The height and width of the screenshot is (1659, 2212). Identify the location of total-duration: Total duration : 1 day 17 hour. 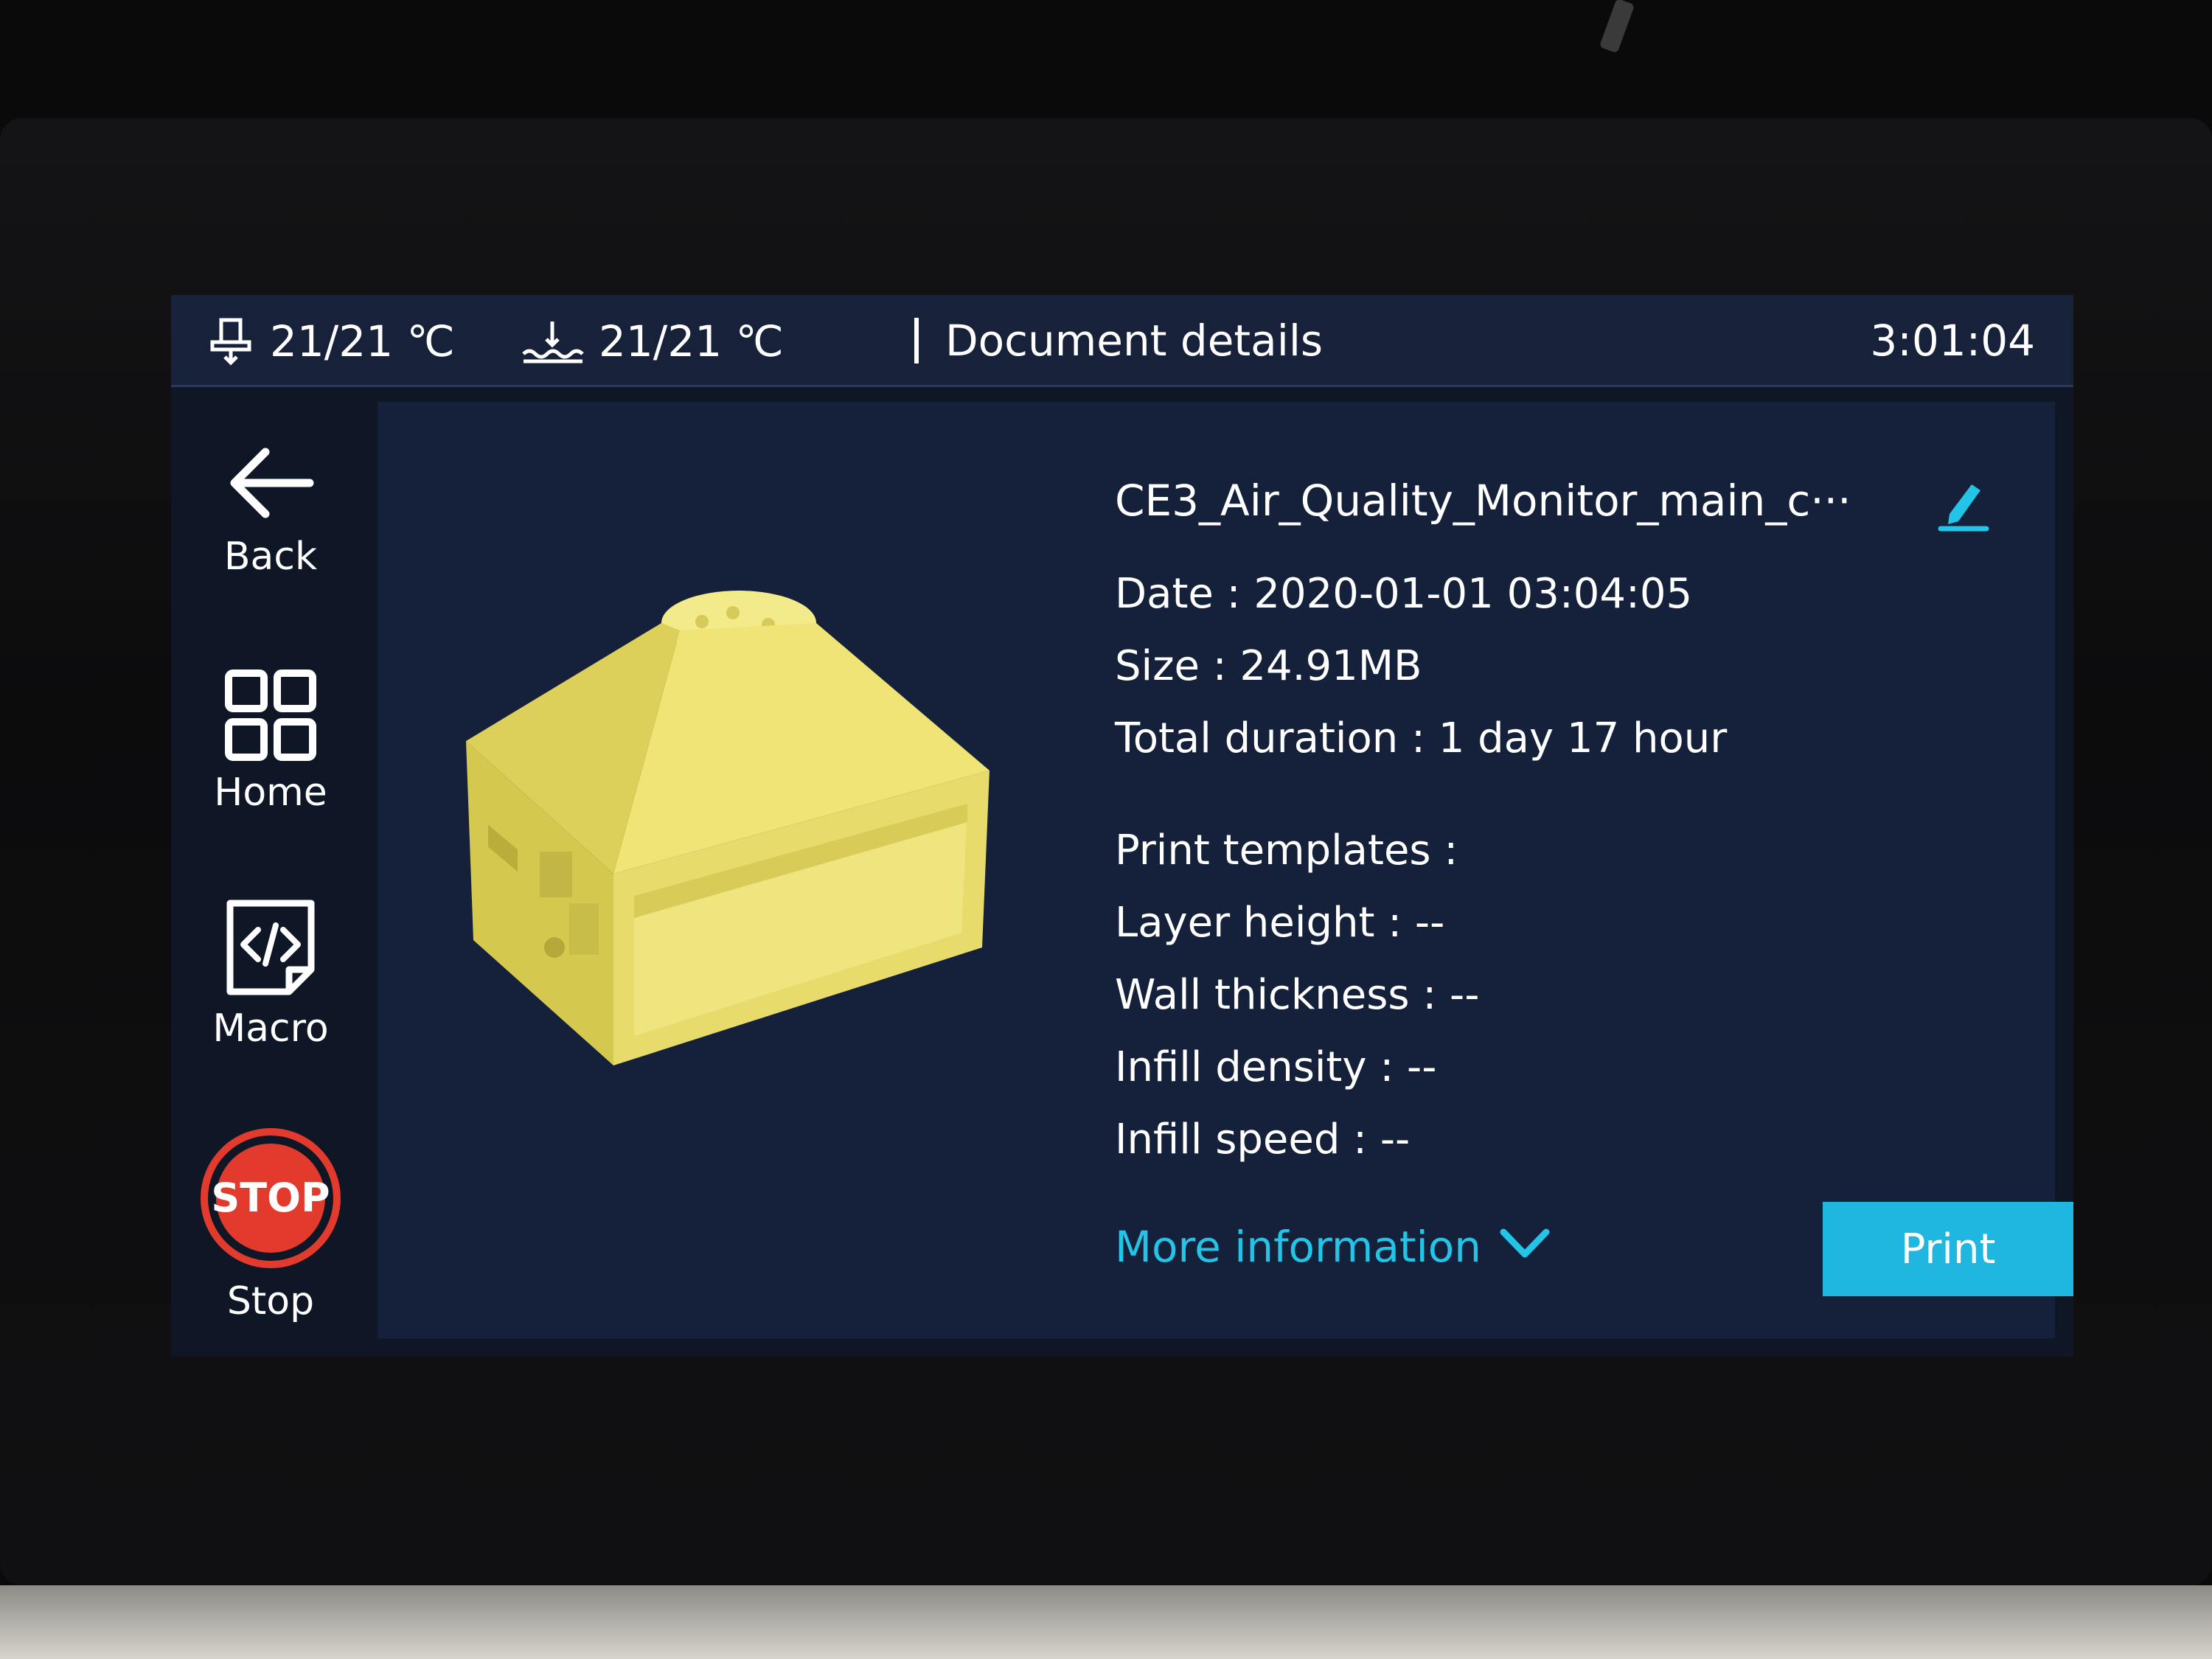
(1421, 738).